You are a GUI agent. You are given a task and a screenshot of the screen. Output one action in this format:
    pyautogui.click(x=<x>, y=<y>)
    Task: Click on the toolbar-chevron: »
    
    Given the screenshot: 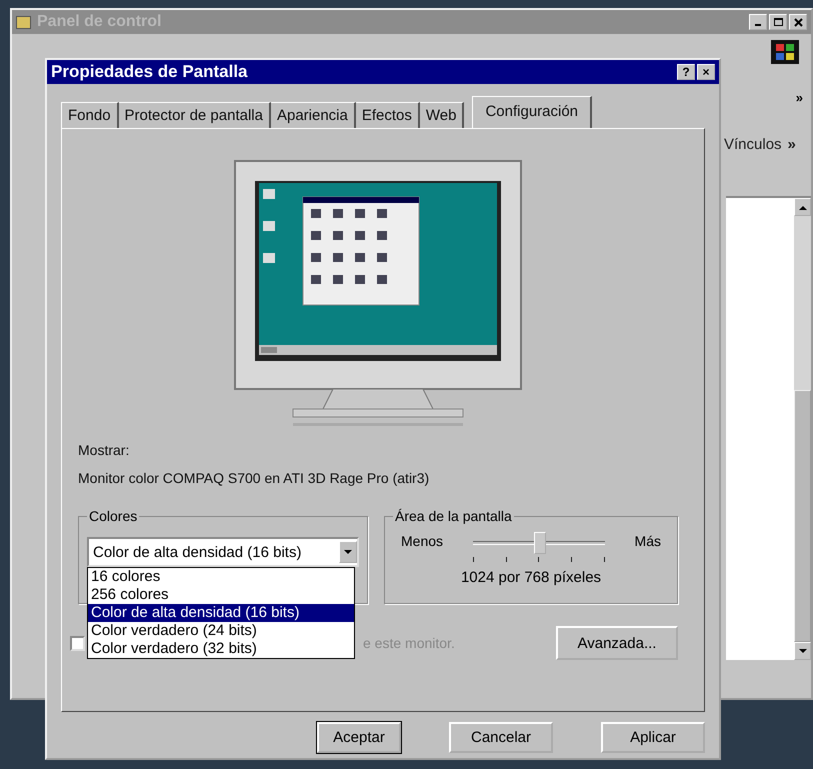 What is the action you would take?
    pyautogui.click(x=799, y=97)
    